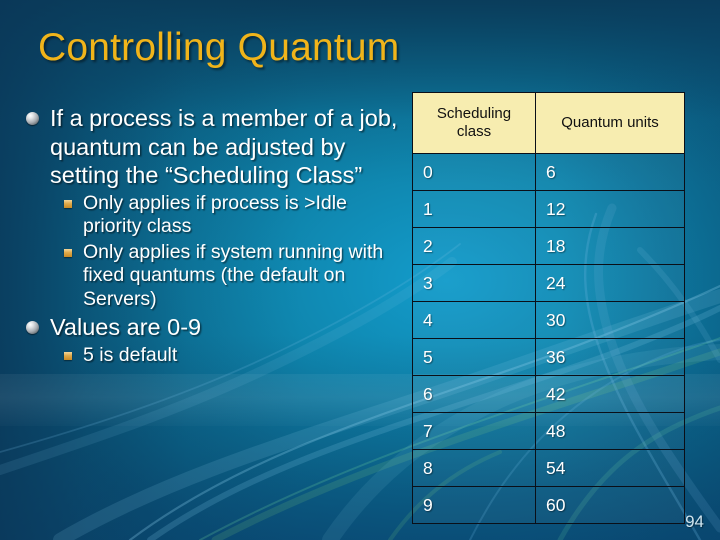 This screenshot has width=720, height=540. Describe the element at coordinates (474, 320) in the screenshot. I see `table-cell-class: 4` at that location.